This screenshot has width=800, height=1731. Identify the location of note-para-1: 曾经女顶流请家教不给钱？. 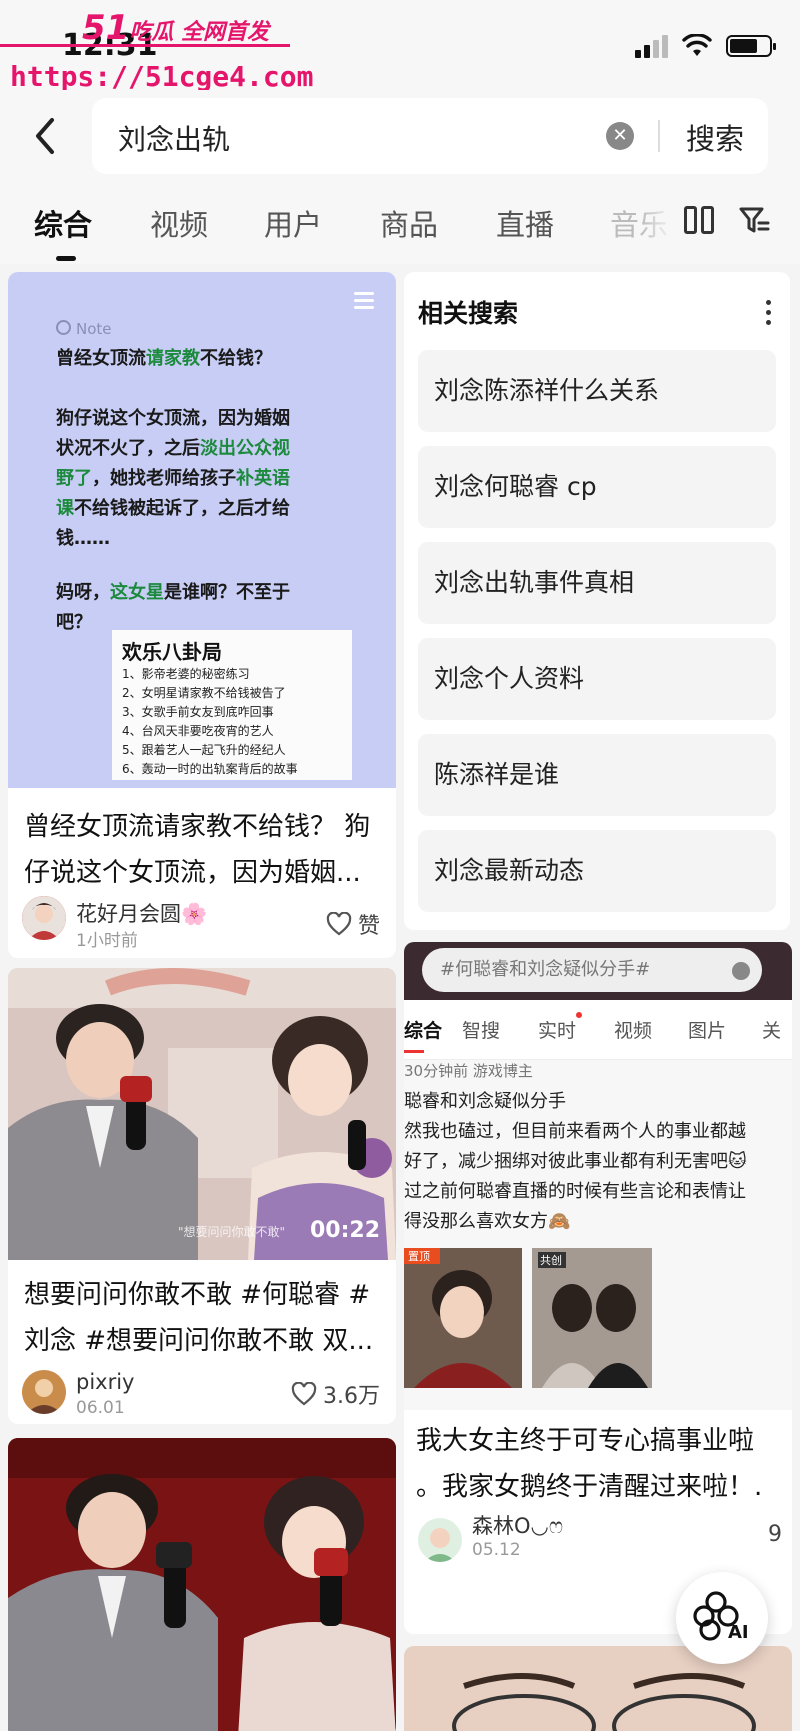
(164, 358).